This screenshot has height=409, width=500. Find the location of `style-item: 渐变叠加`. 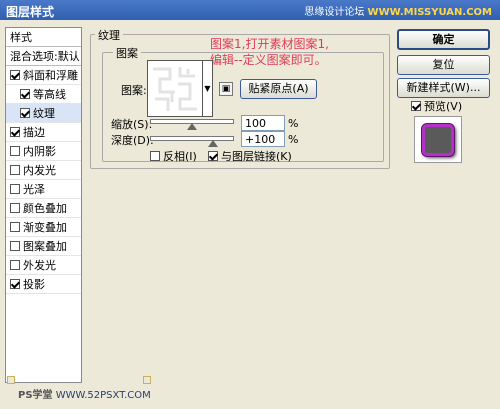

style-item: 渐变叠加 is located at coordinates (43, 227).